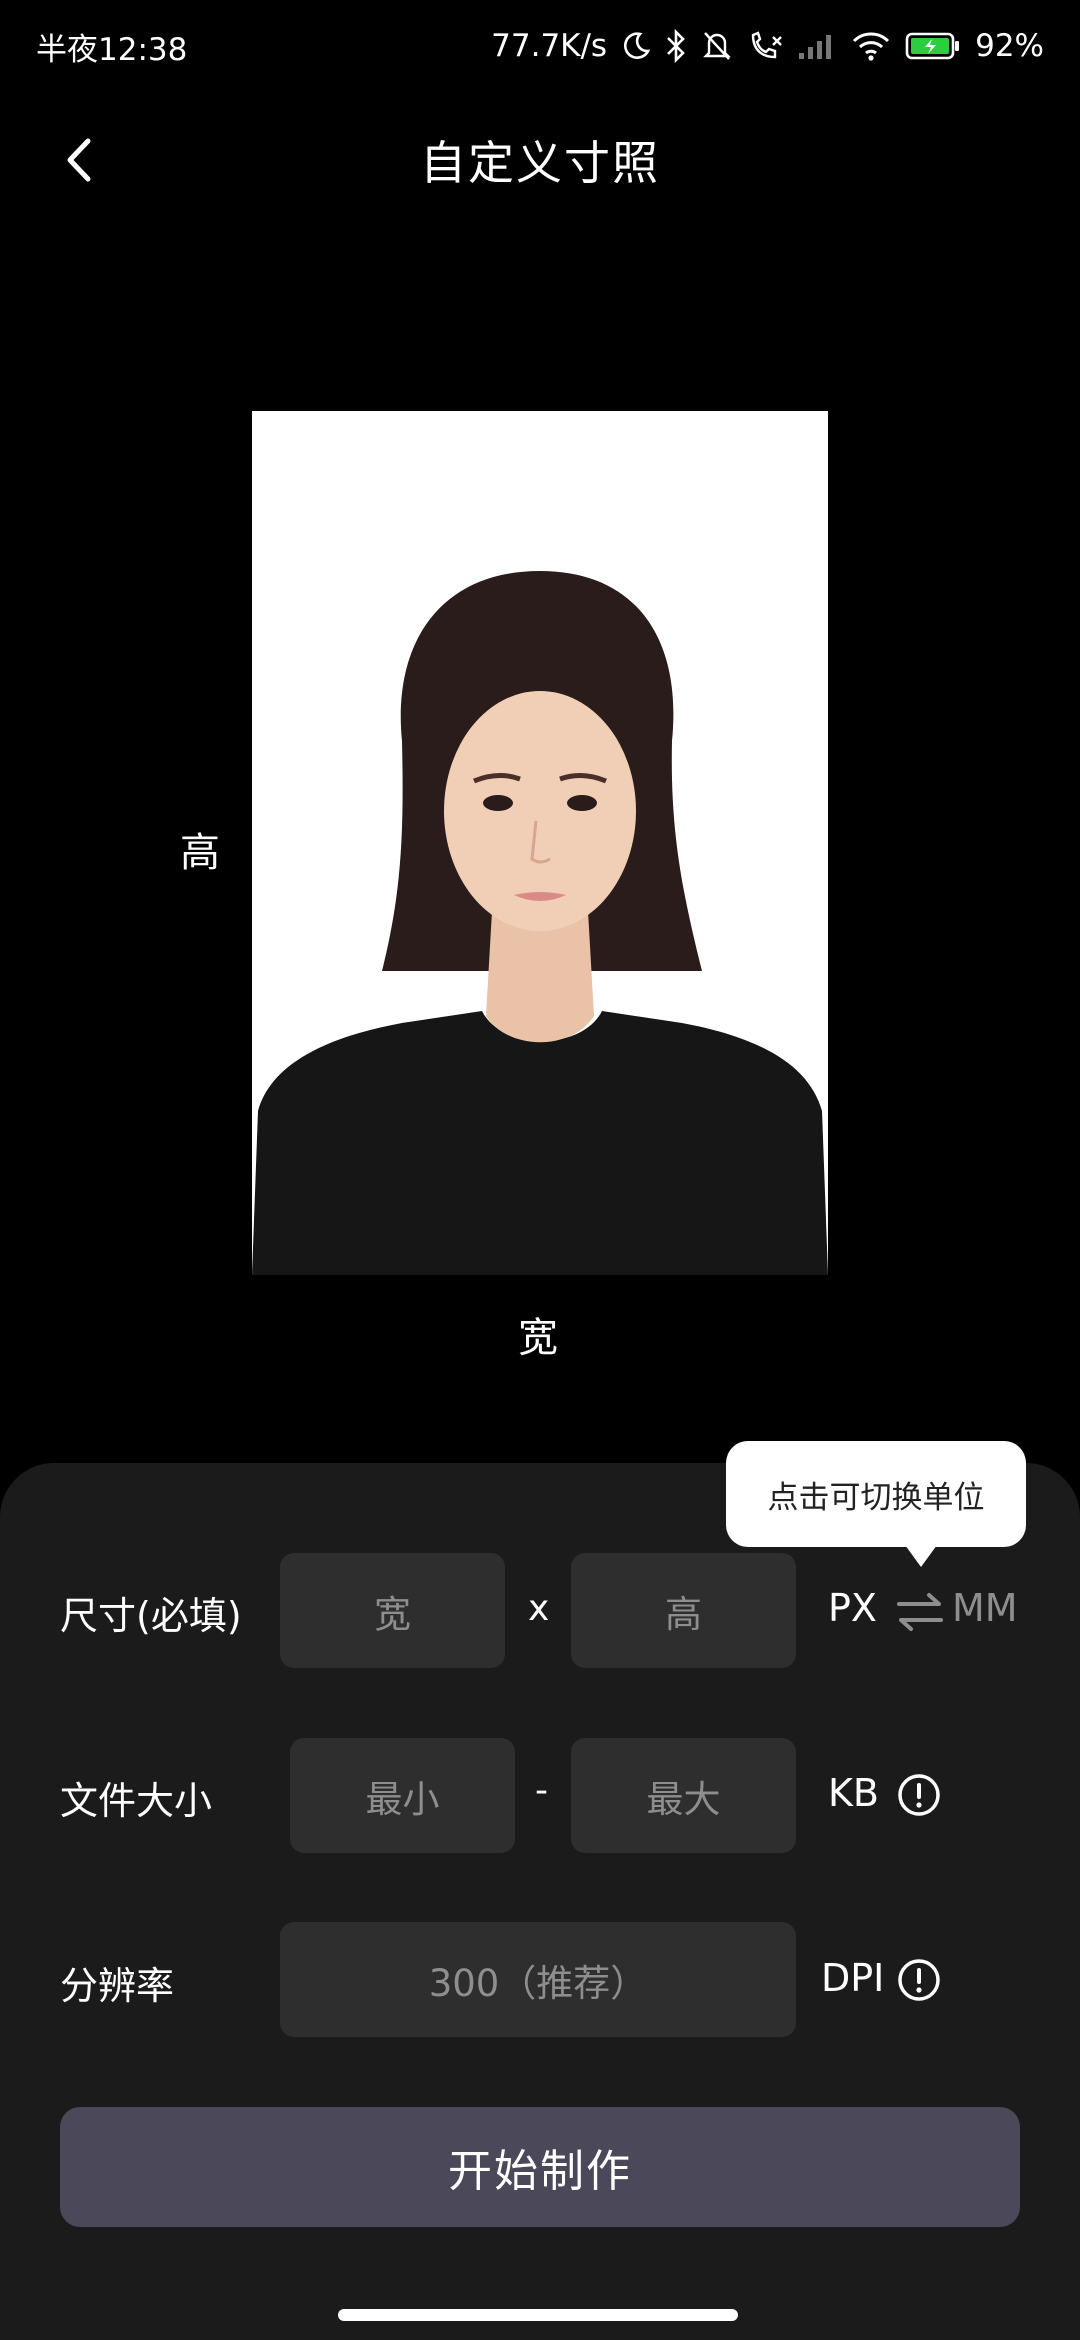  What do you see at coordinates (538, 1979) in the screenshot?
I see `dpi-input: 300（推荐）` at bounding box center [538, 1979].